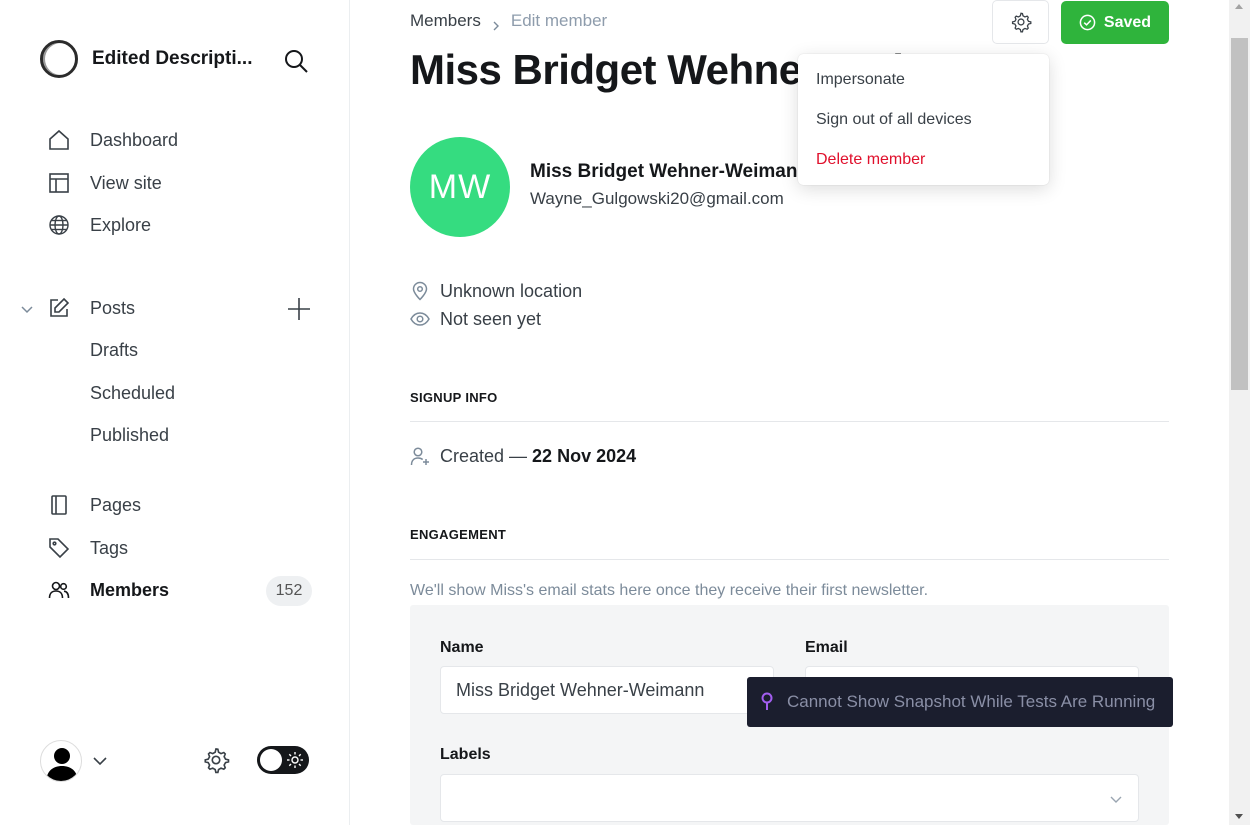  I want to click on sidebar-item-label: Pages, so click(116, 504).